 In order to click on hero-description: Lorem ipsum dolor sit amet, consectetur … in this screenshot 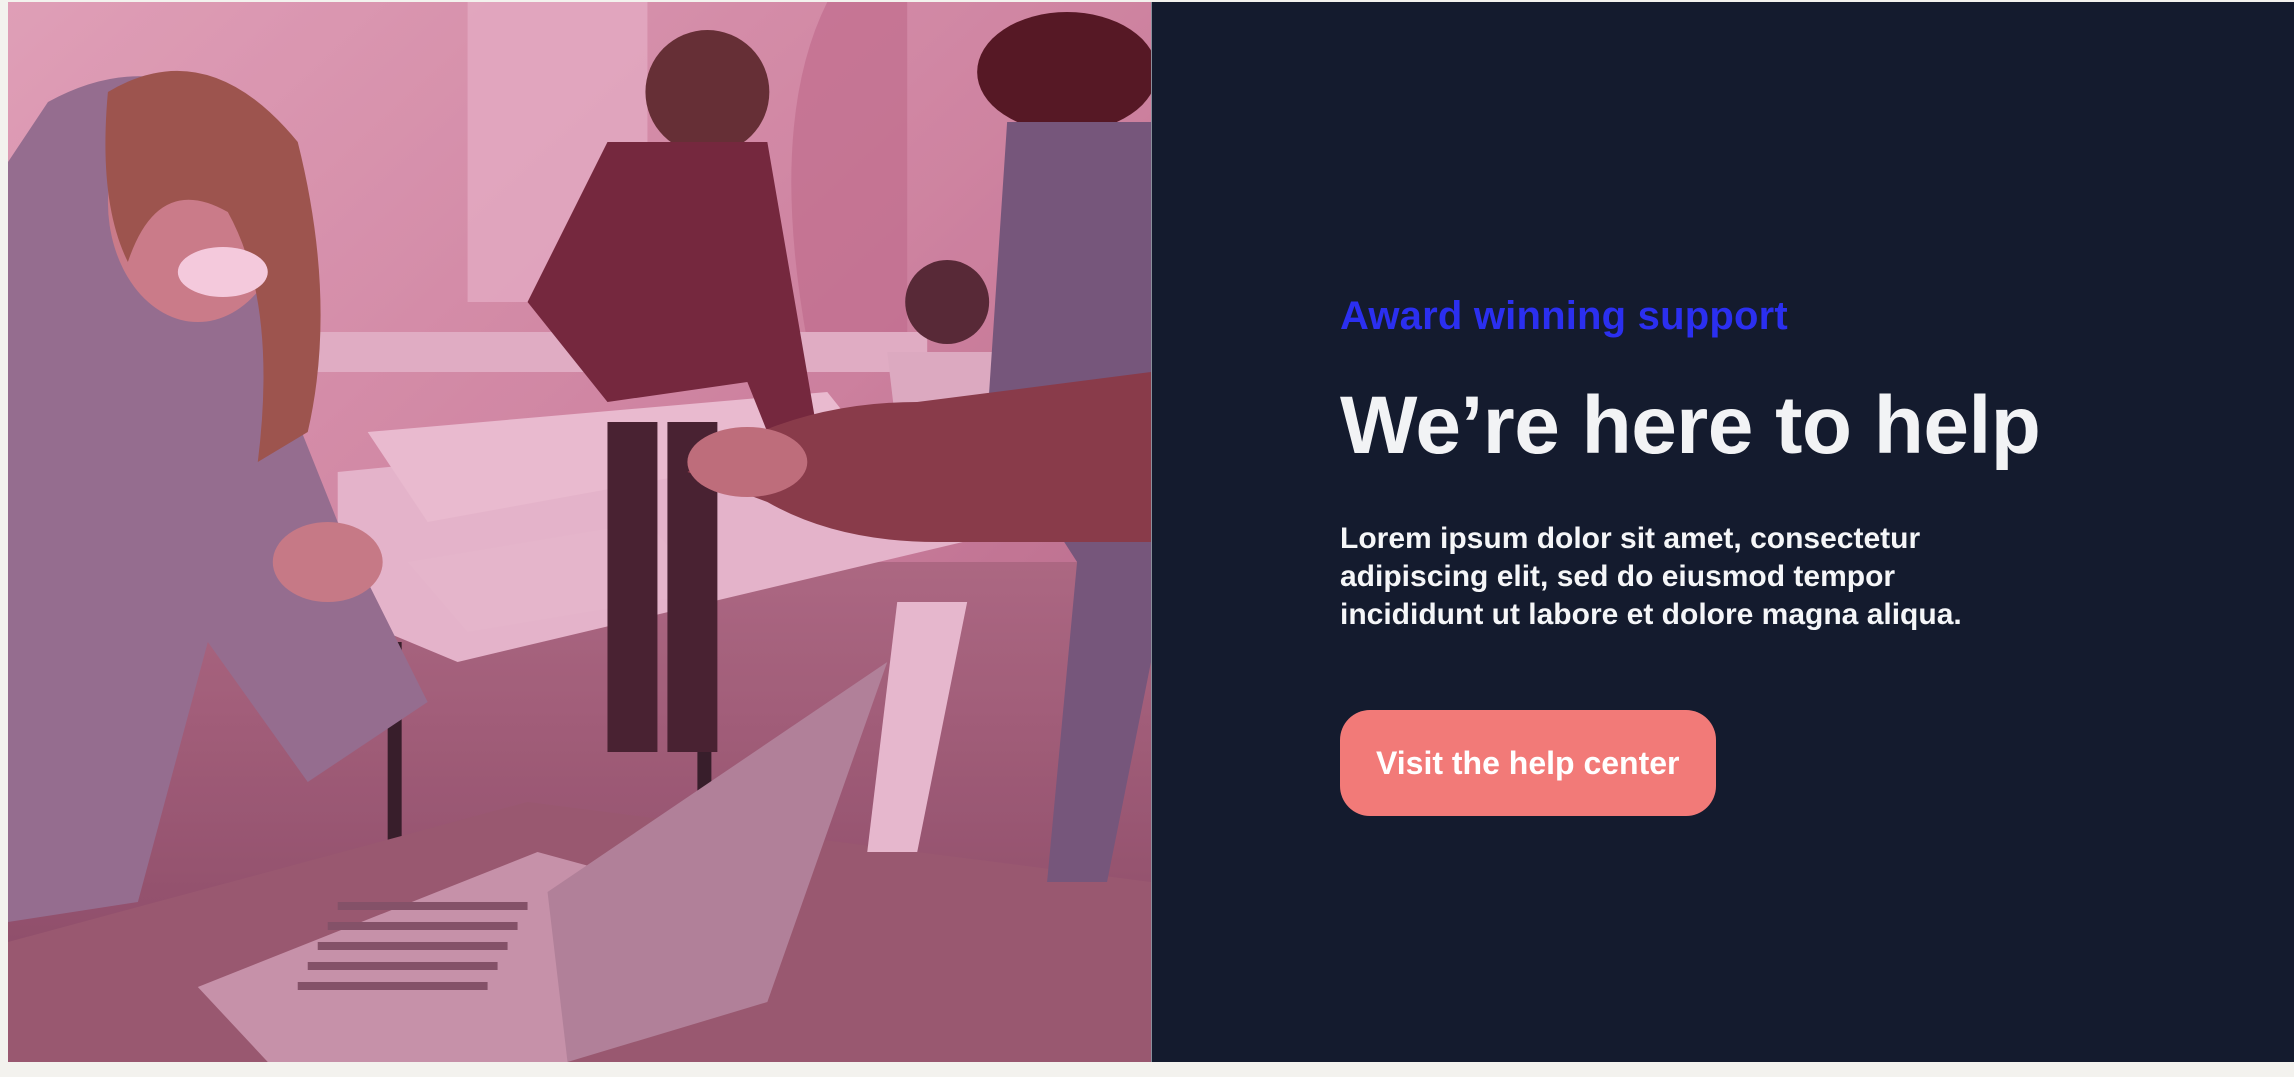, I will do `click(1651, 576)`.